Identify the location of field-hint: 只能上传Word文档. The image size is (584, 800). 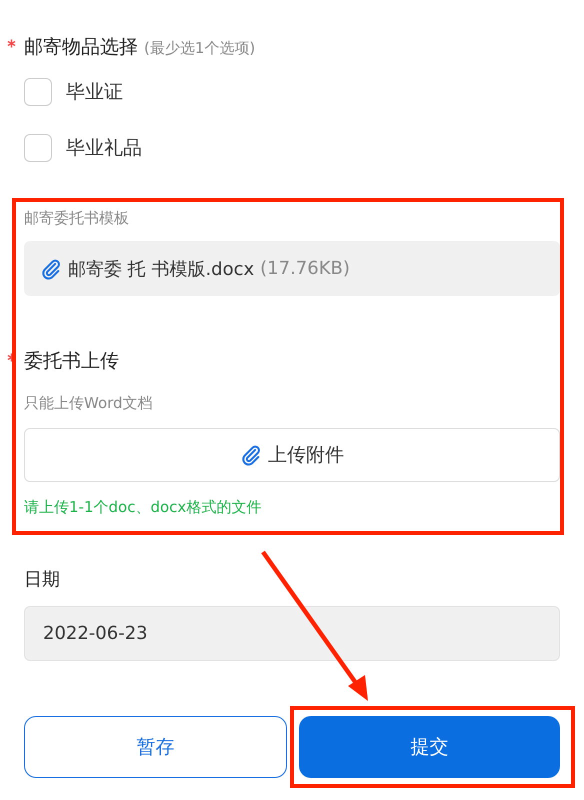
(89, 403).